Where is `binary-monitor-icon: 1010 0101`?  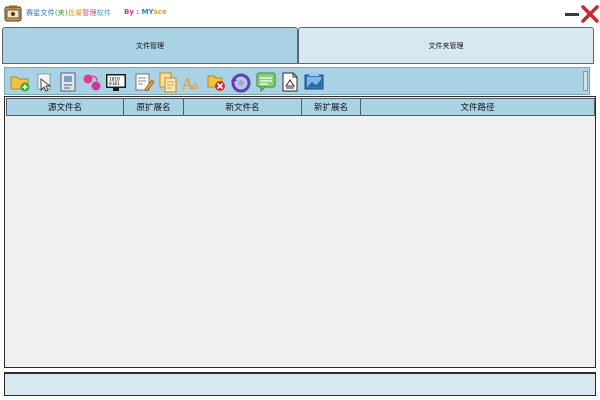 binary-monitor-icon: 1010 0101 is located at coordinates (116, 82).